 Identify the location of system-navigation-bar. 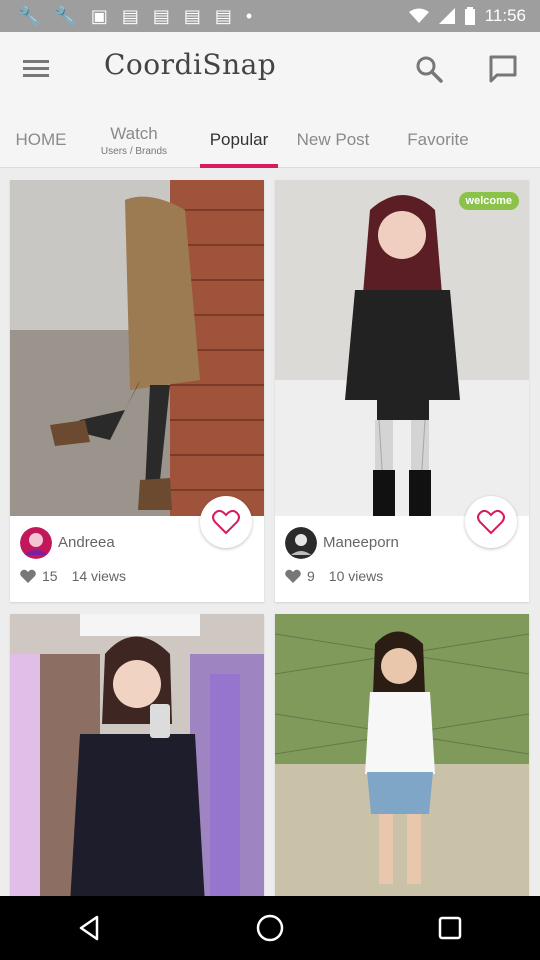
(270, 928).